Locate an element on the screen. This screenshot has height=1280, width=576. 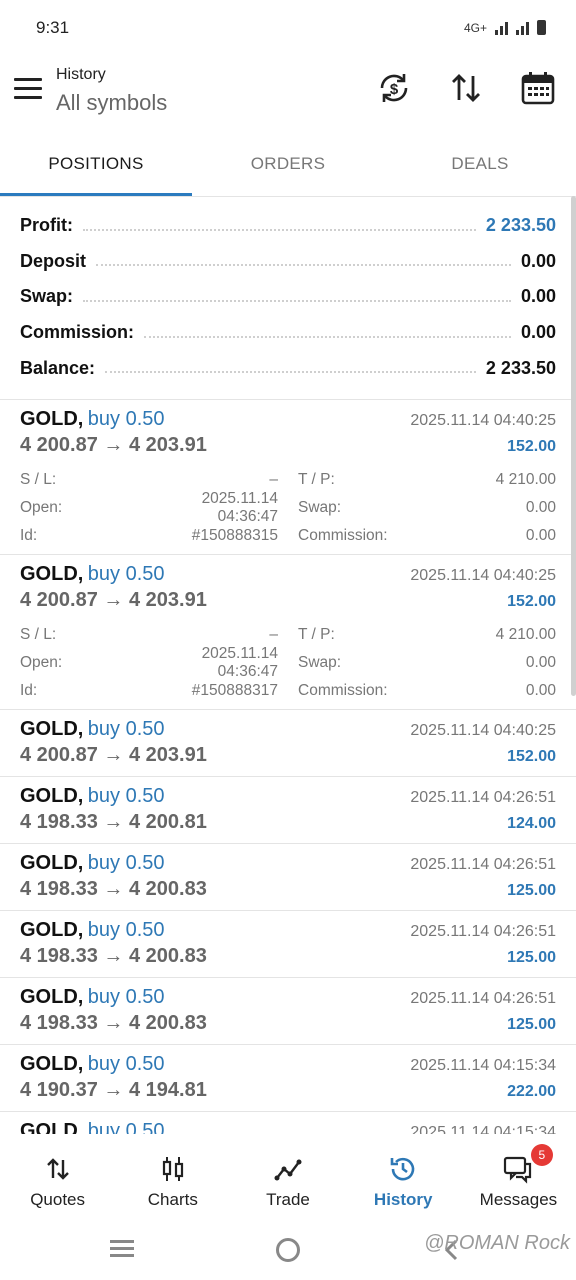
watermark: @ROMAN Rock is located at coordinates (497, 1243).